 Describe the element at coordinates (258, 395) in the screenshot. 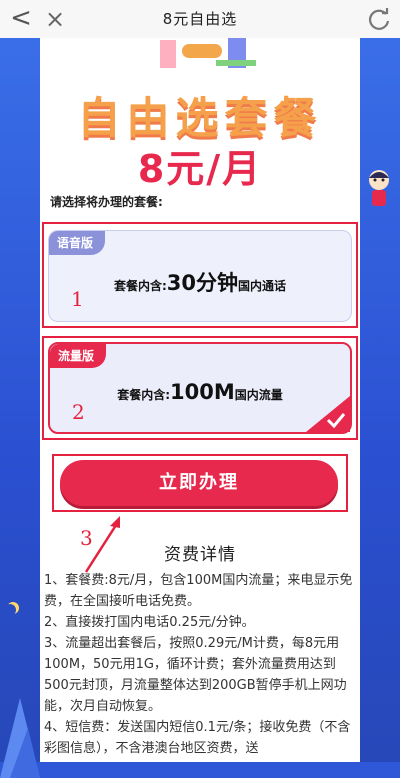

I see `plan-suffix: 国内流量` at that location.